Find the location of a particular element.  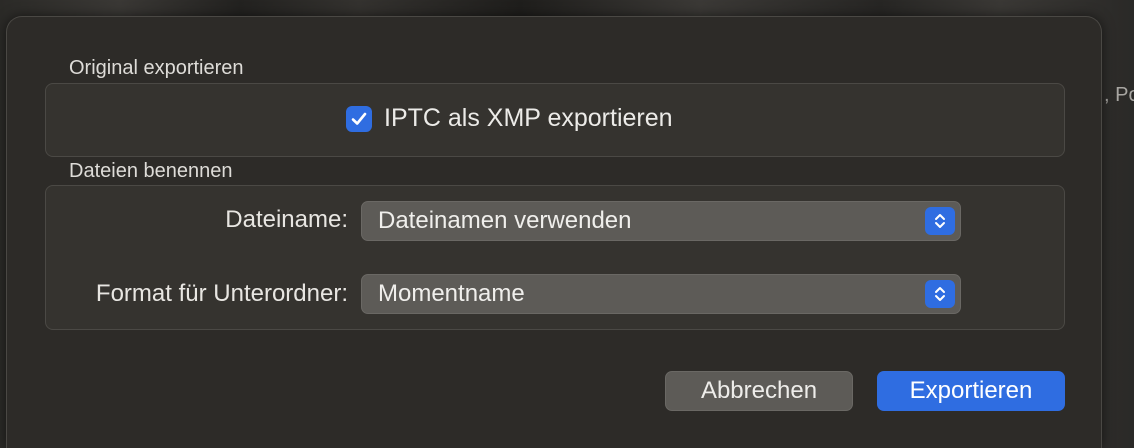

subfolder-format-select-value: Momentname is located at coordinates (451, 293).